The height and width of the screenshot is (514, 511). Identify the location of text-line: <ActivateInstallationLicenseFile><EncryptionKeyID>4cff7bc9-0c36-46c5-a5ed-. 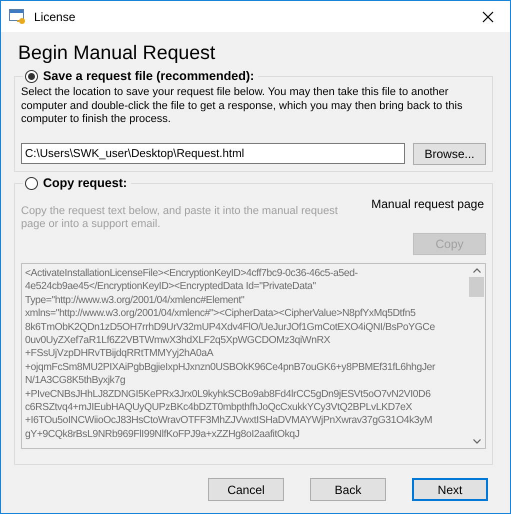
(192, 273).